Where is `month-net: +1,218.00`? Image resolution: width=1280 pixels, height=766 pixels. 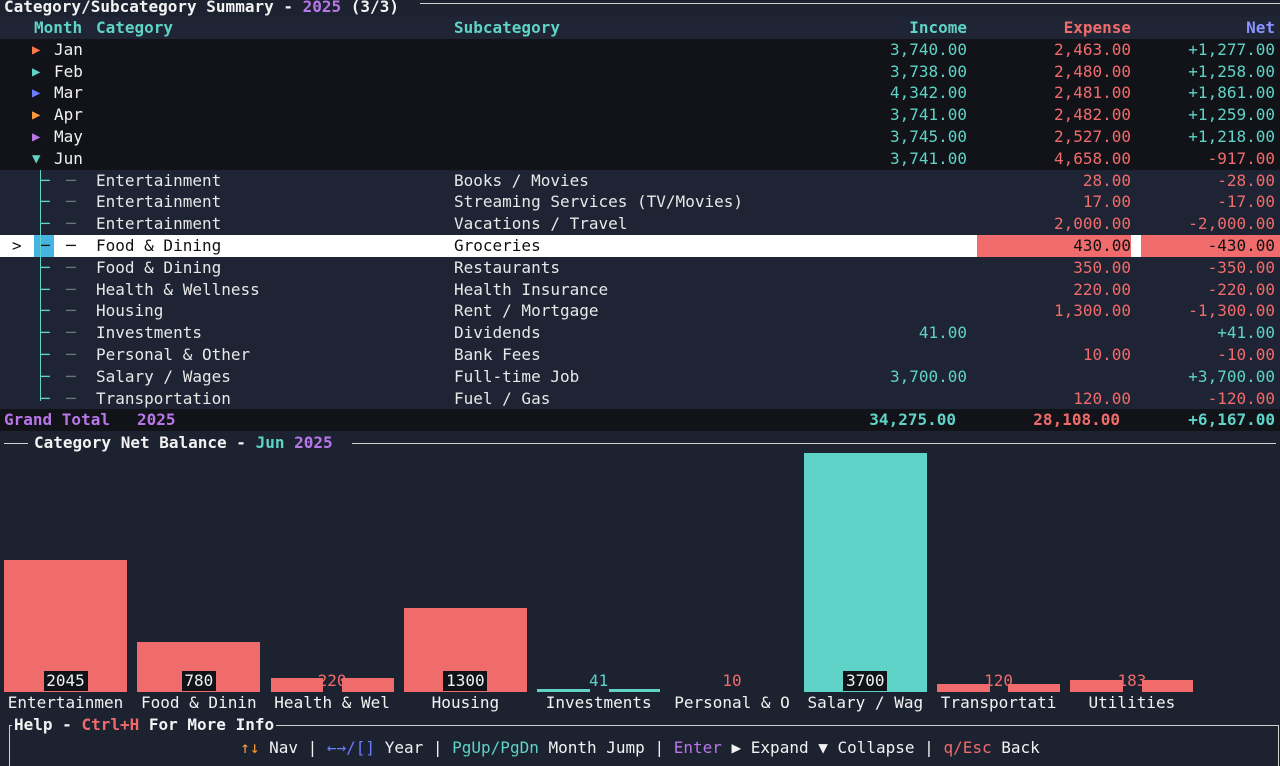
month-net: +1,218.00 is located at coordinates (1231, 136).